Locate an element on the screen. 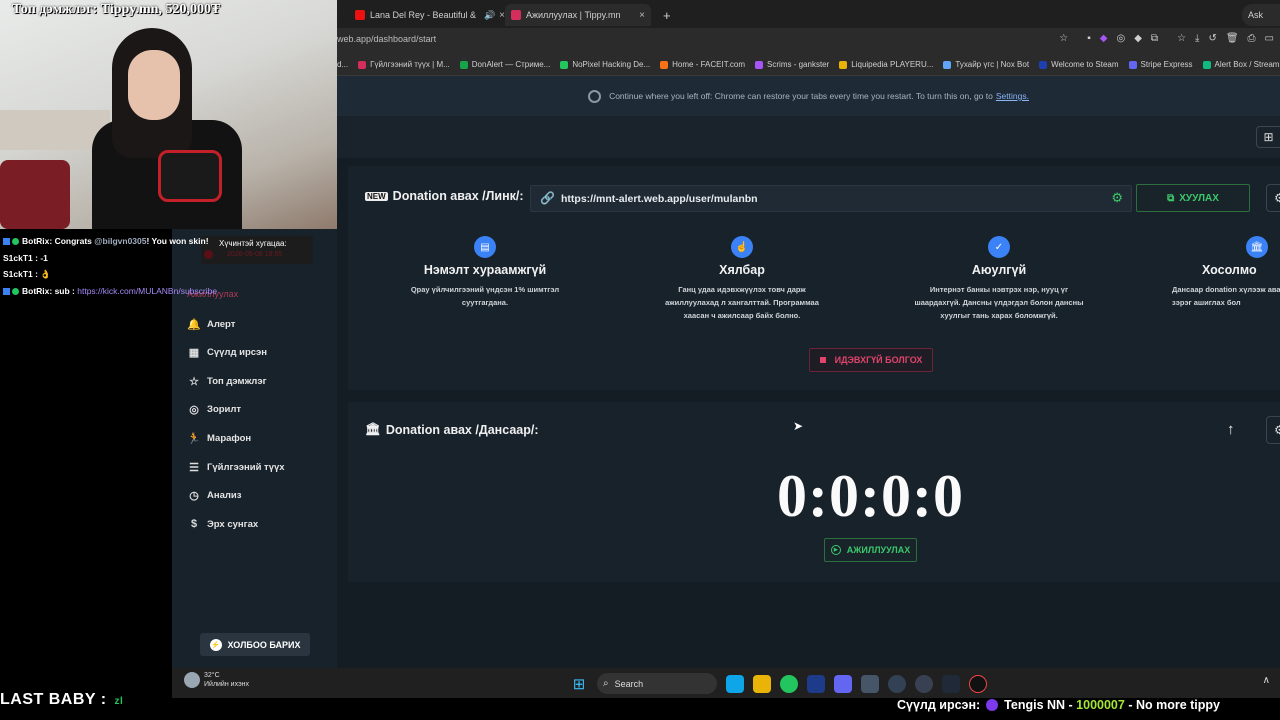 The width and height of the screenshot is (1280, 720). sidebar-item-alert: 🔔 Алерт is located at coordinates (211, 324).